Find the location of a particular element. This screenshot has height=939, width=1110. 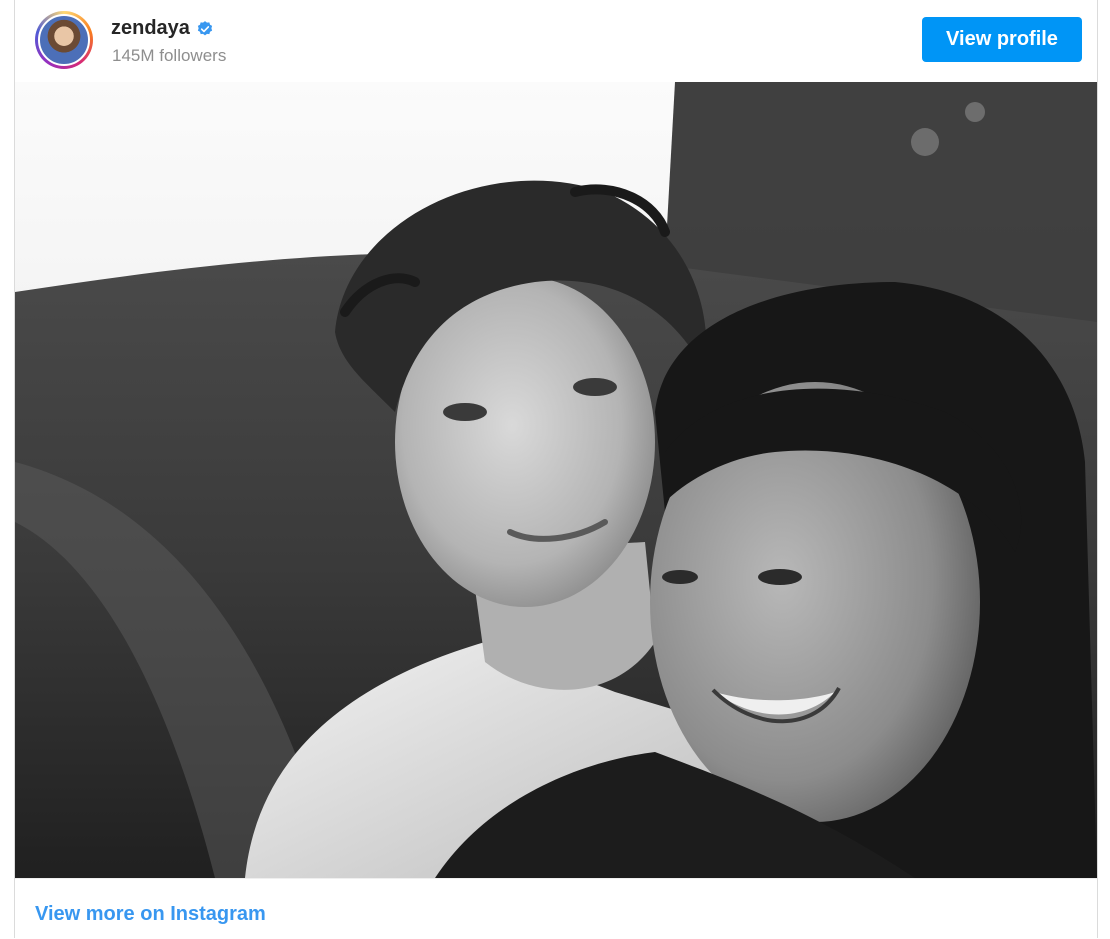

username: zendaya is located at coordinates (150, 28).